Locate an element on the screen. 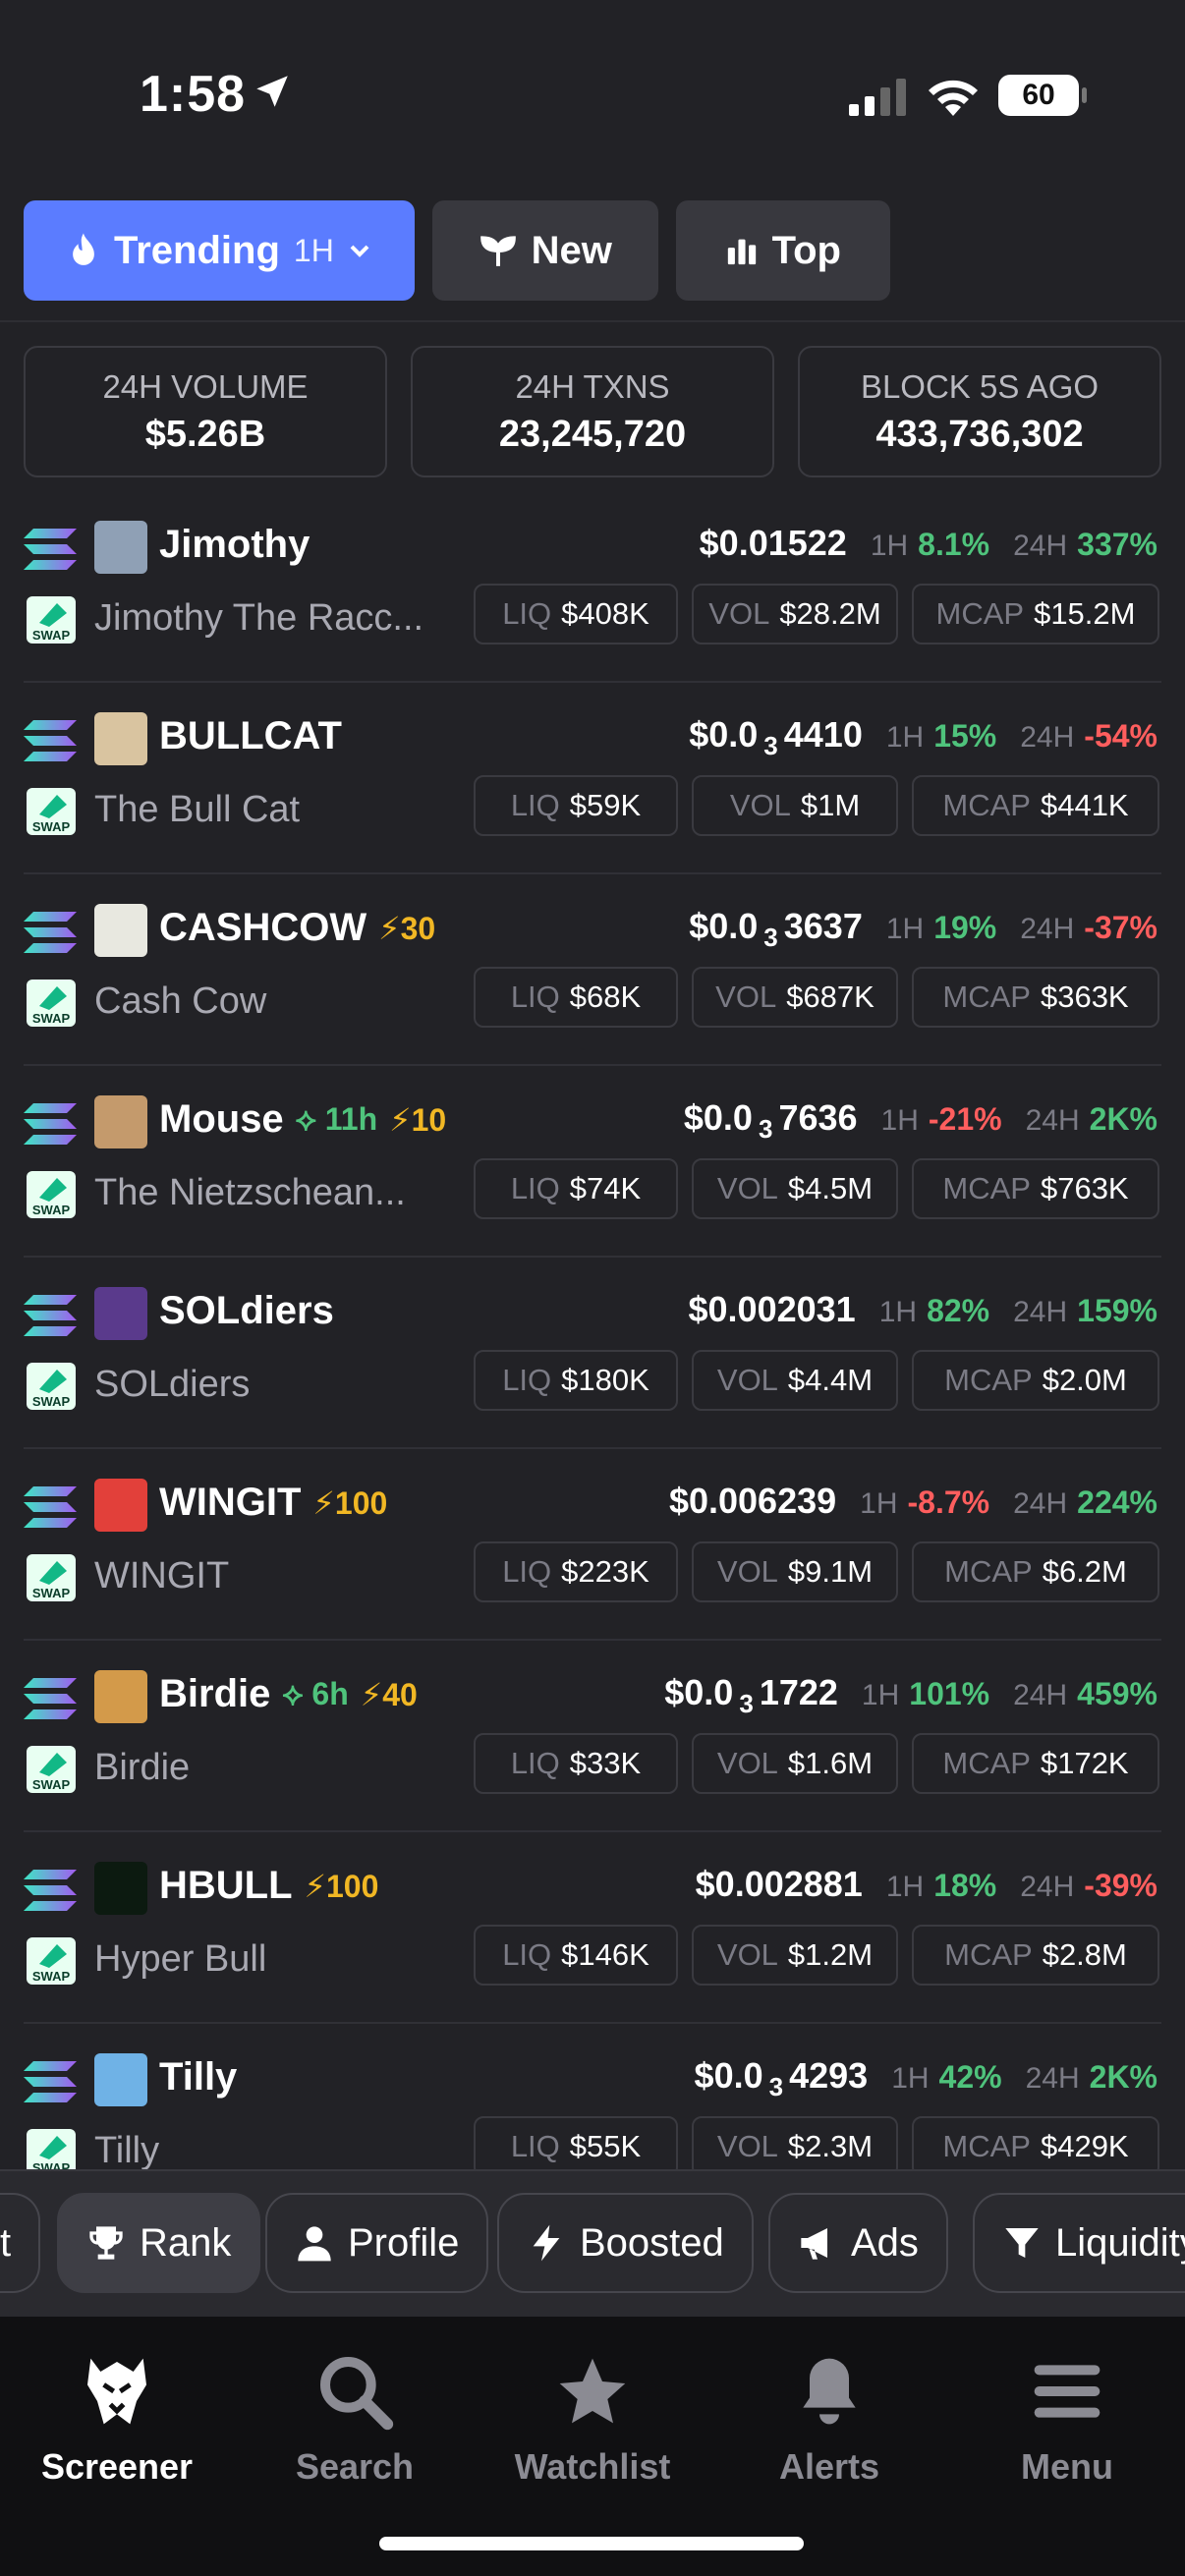  filter-icon is located at coordinates (1022, 2243).